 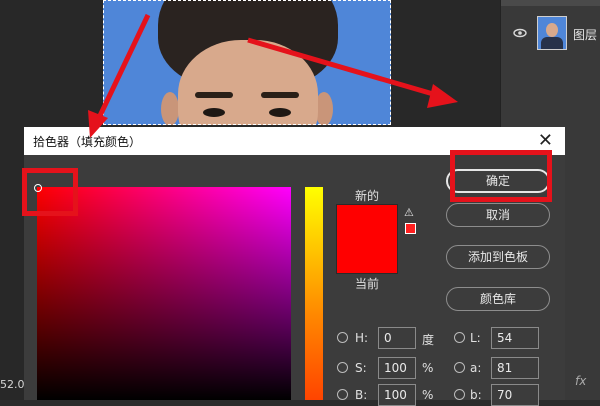 What do you see at coordinates (122, 68) in the screenshot?
I see `arrow-down-left-shaft` at bounding box center [122, 68].